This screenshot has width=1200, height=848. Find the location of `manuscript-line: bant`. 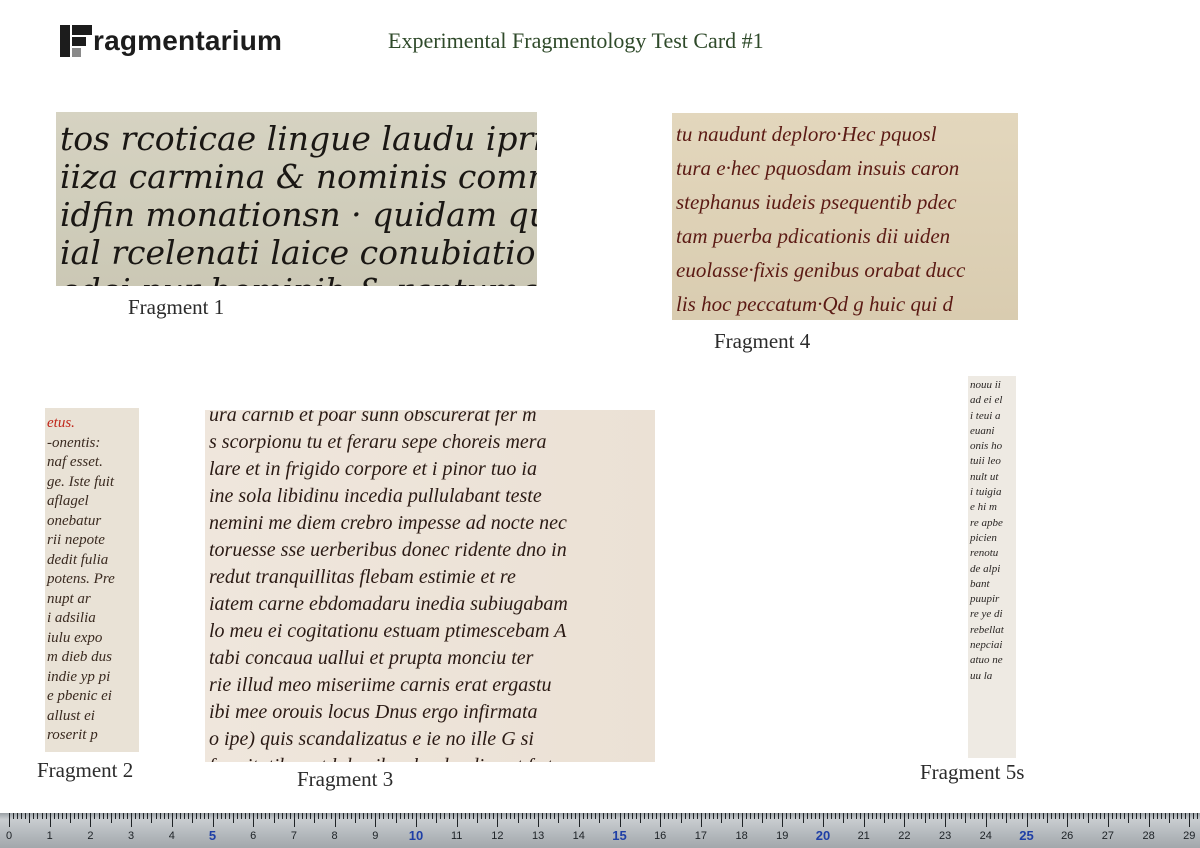

manuscript-line: bant is located at coordinates (980, 583).